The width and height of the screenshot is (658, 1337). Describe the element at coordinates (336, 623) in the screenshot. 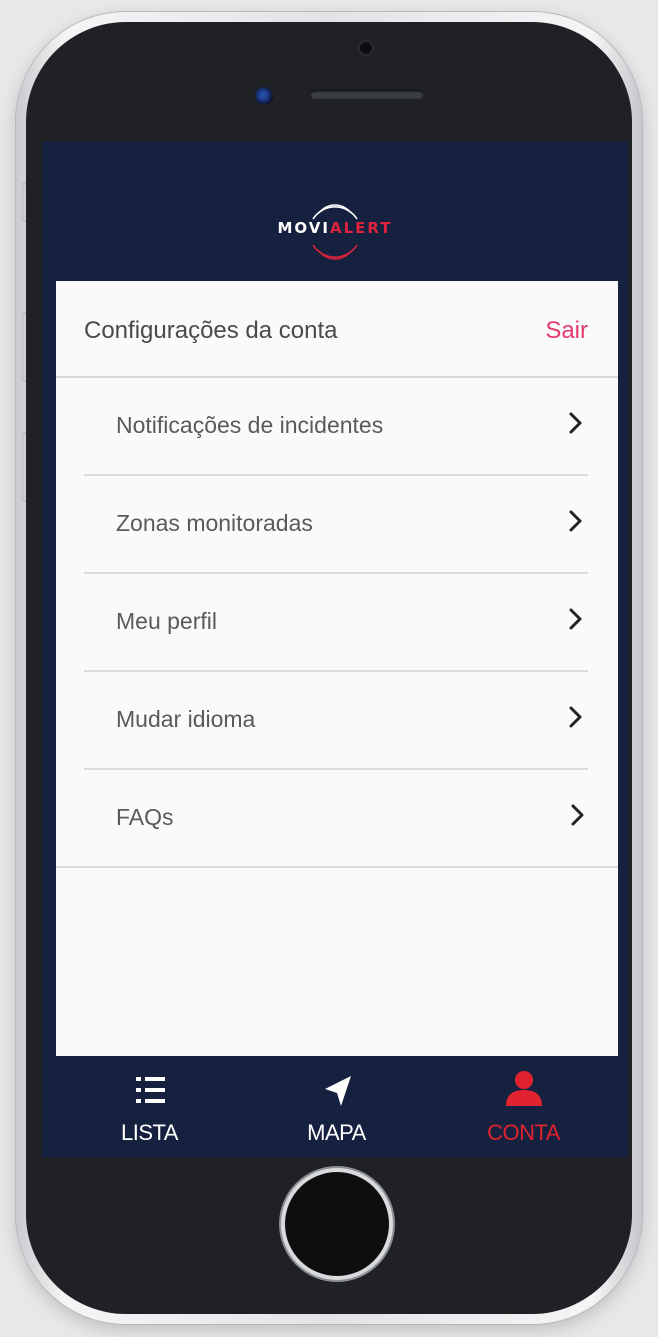

I see `menu-item-my-profile: Meu perfil` at that location.